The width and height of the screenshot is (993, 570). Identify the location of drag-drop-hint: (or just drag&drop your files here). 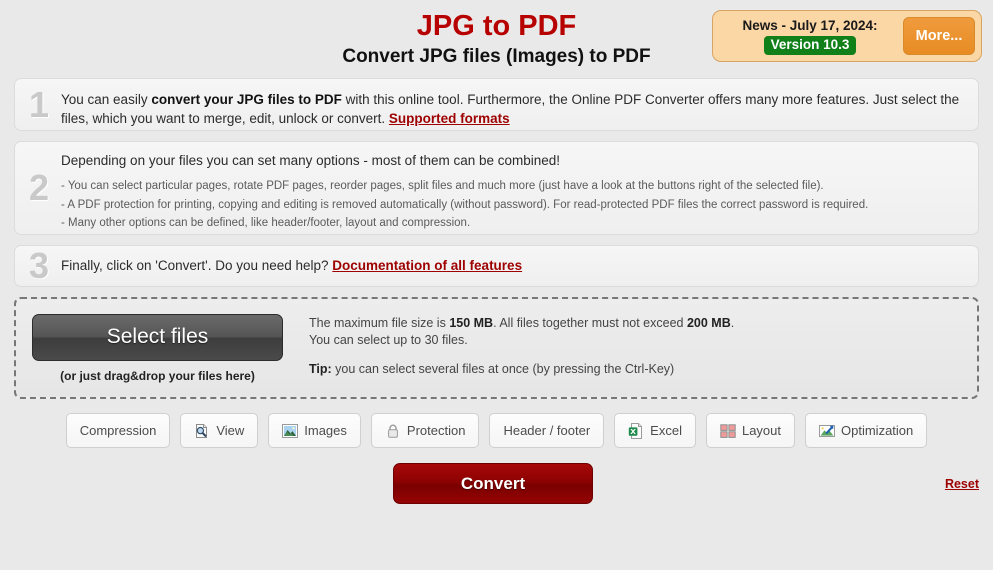
(157, 375).